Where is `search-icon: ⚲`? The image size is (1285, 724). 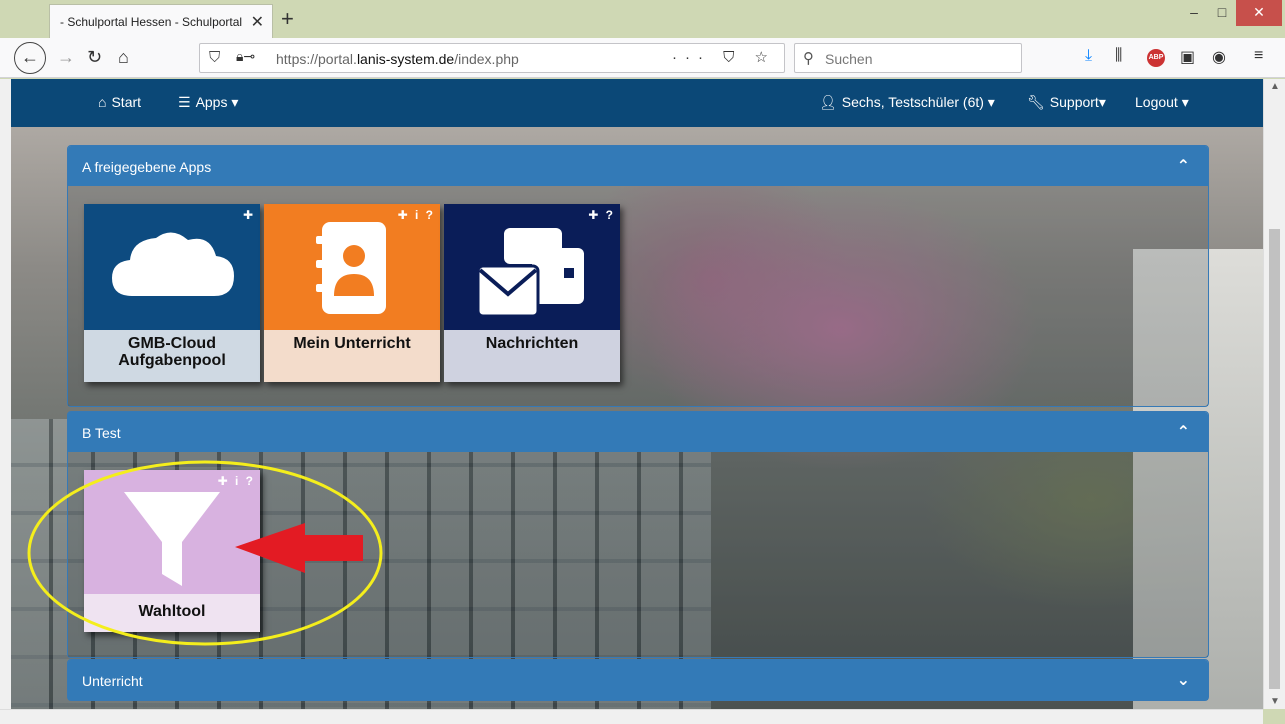 search-icon: ⚲ is located at coordinates (808, 58).